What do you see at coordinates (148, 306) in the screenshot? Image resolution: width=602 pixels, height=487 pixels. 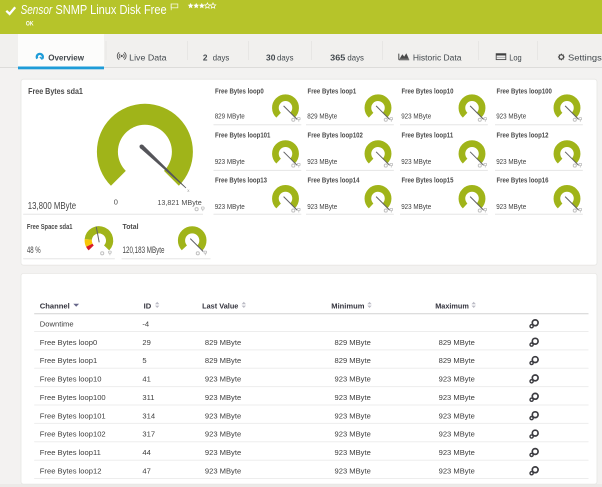 I see `svg-text: ID` at bounding box center [148, 306].